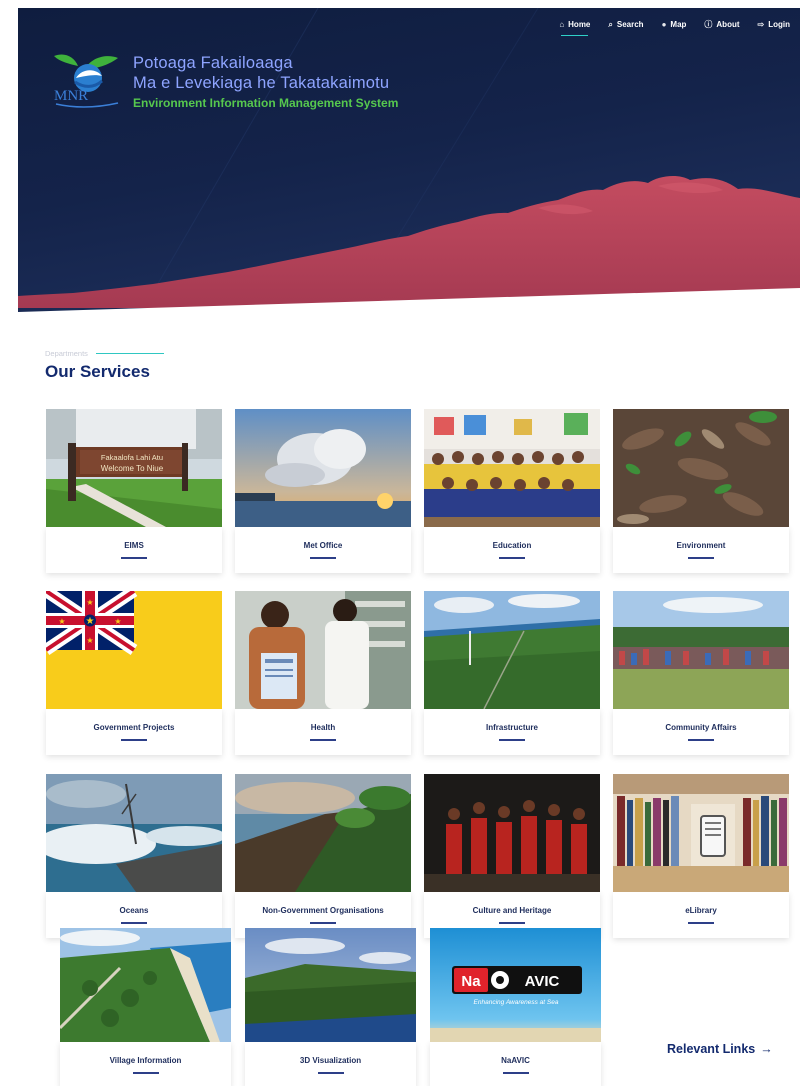 The width and height of the screenshot is (800, 1086). I want to click on naavic-logo-right: AVIC, so click(542, 981).